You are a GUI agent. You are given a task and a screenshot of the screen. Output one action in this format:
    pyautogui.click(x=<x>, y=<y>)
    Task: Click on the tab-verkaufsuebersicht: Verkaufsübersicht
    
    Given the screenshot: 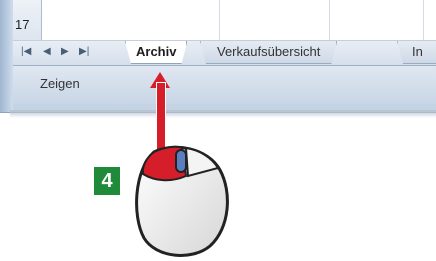 What is the action you would take?
    pyautogui.click(x=268, y=52)
    